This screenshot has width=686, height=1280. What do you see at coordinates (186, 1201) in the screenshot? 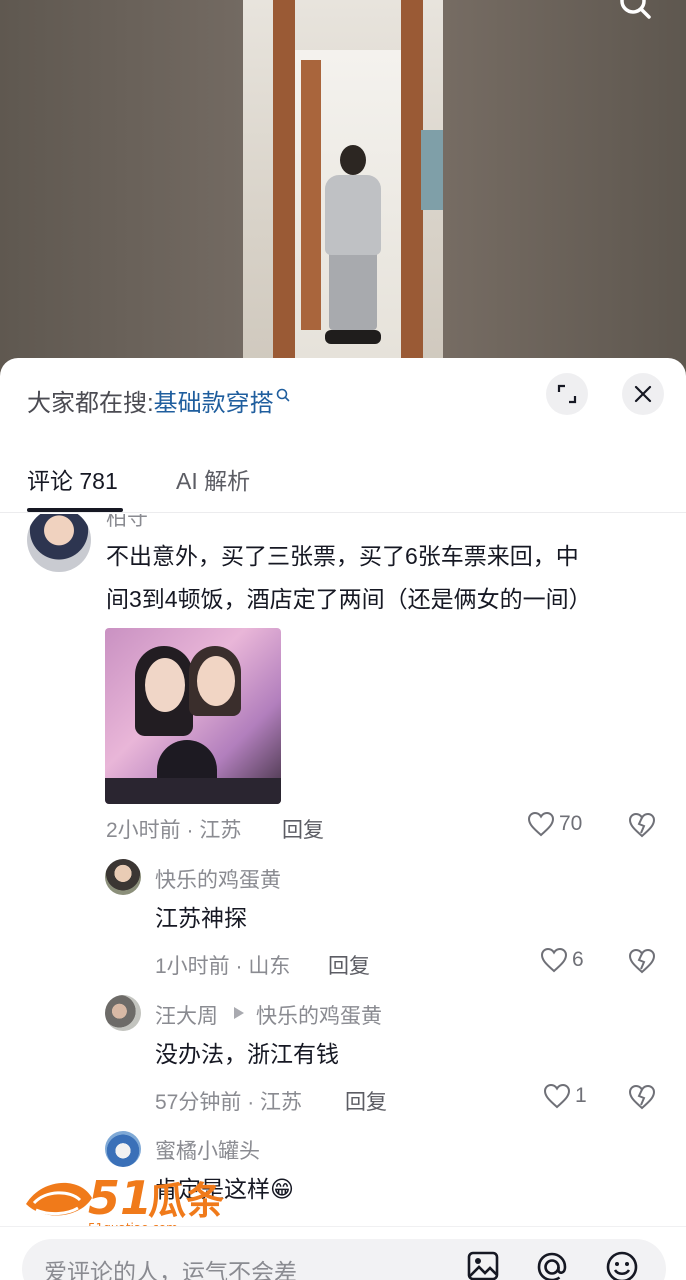
I see `svg-text: 瓜条` at bounding box center [186, 1201].